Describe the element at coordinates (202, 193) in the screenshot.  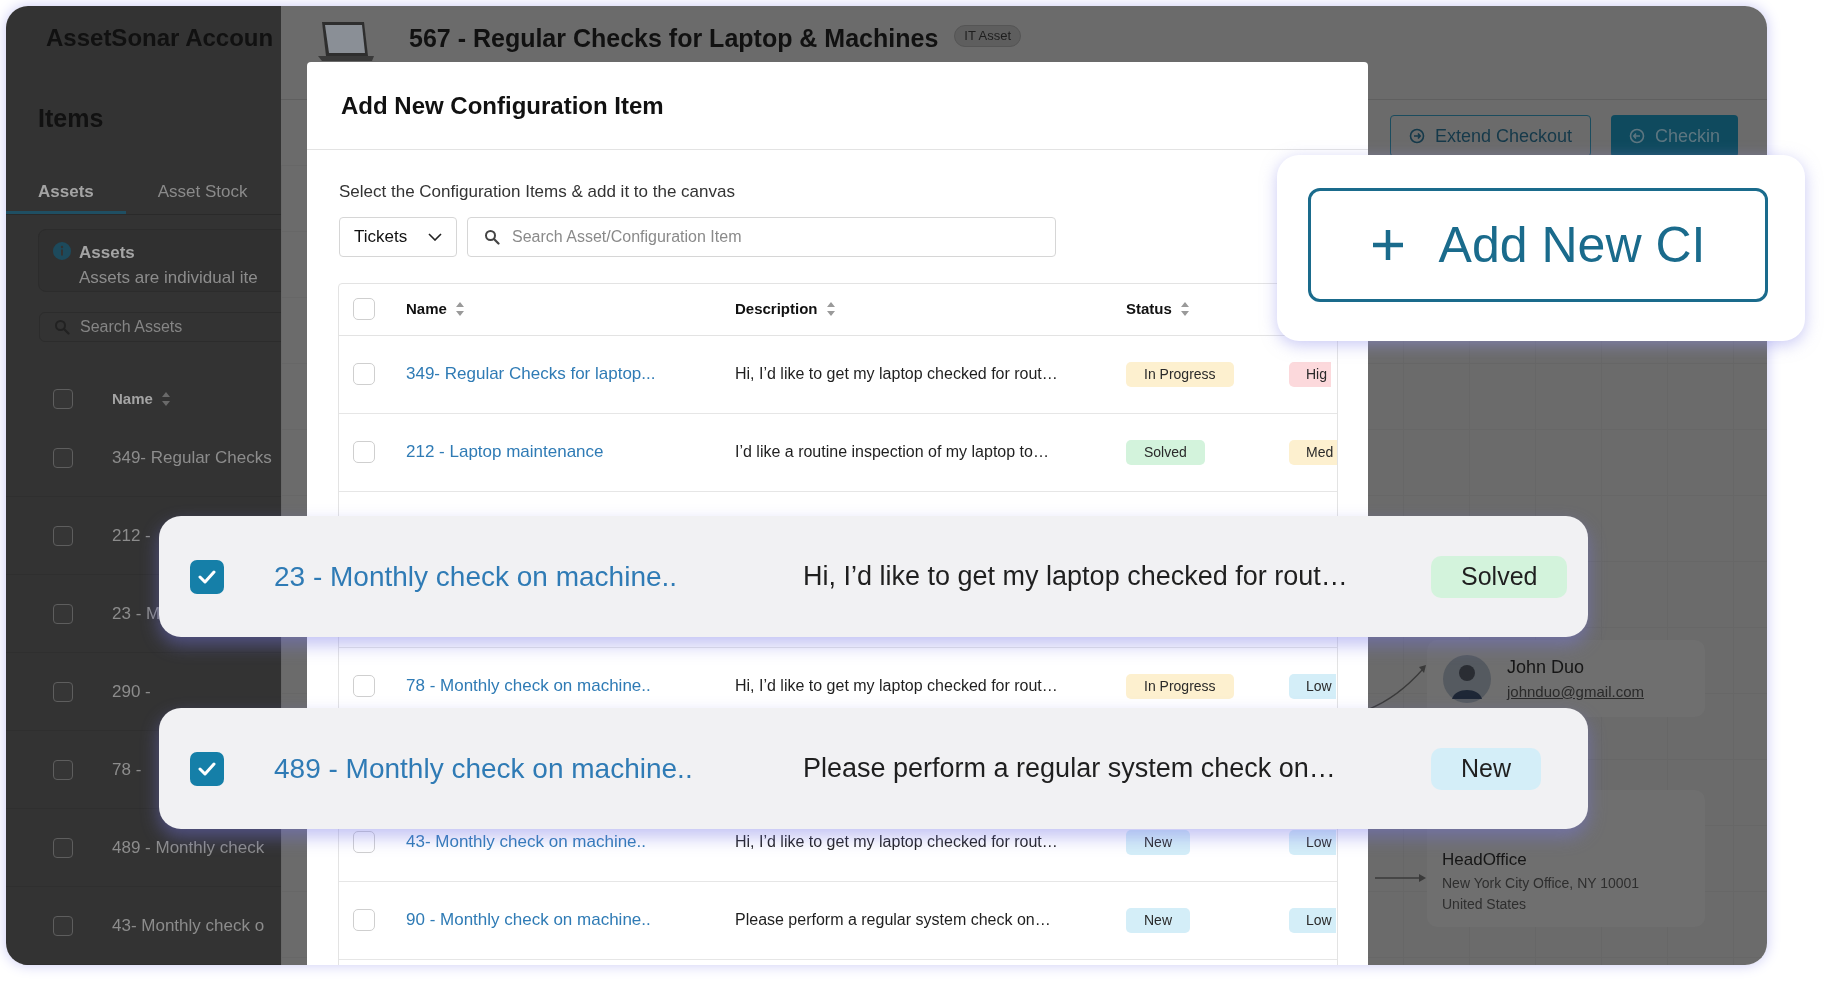
I see `tab: Asset Stock` at that location.